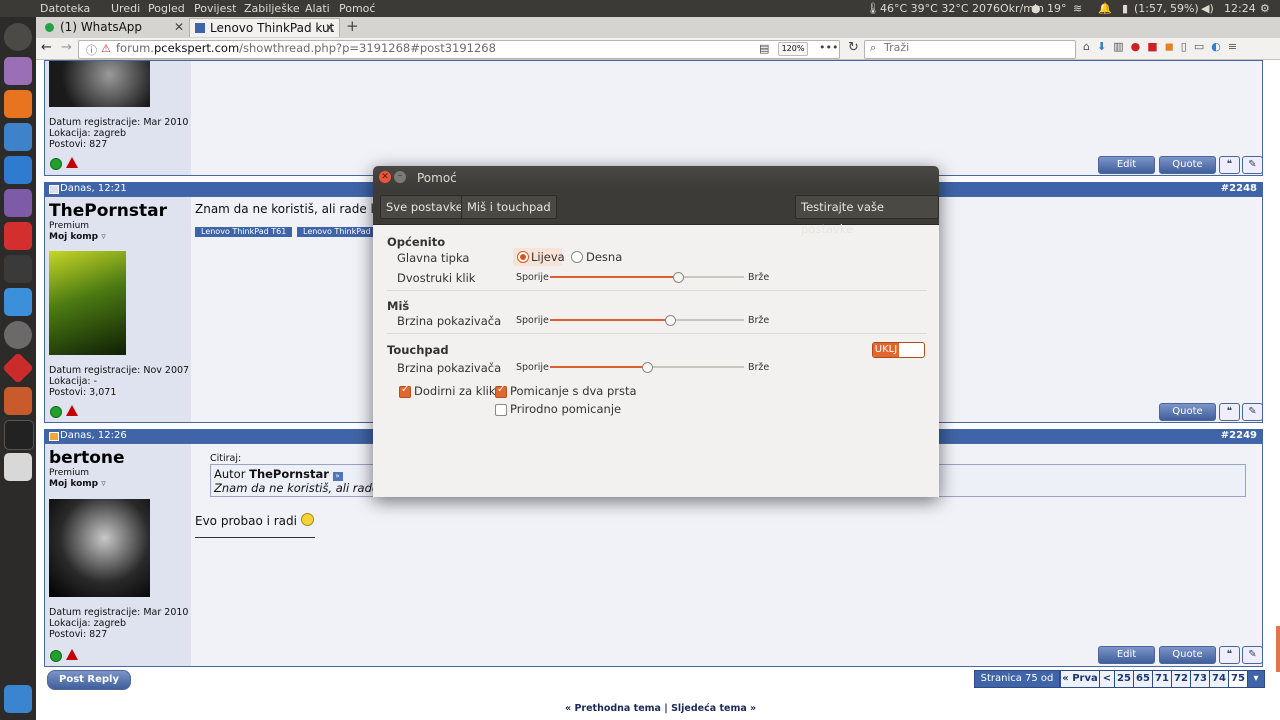 This screenshot has height=720, width=1280. Describe the element at coordinates (501, 410) in the screenshot. I see `natural-scroll-checkbox` at that location.